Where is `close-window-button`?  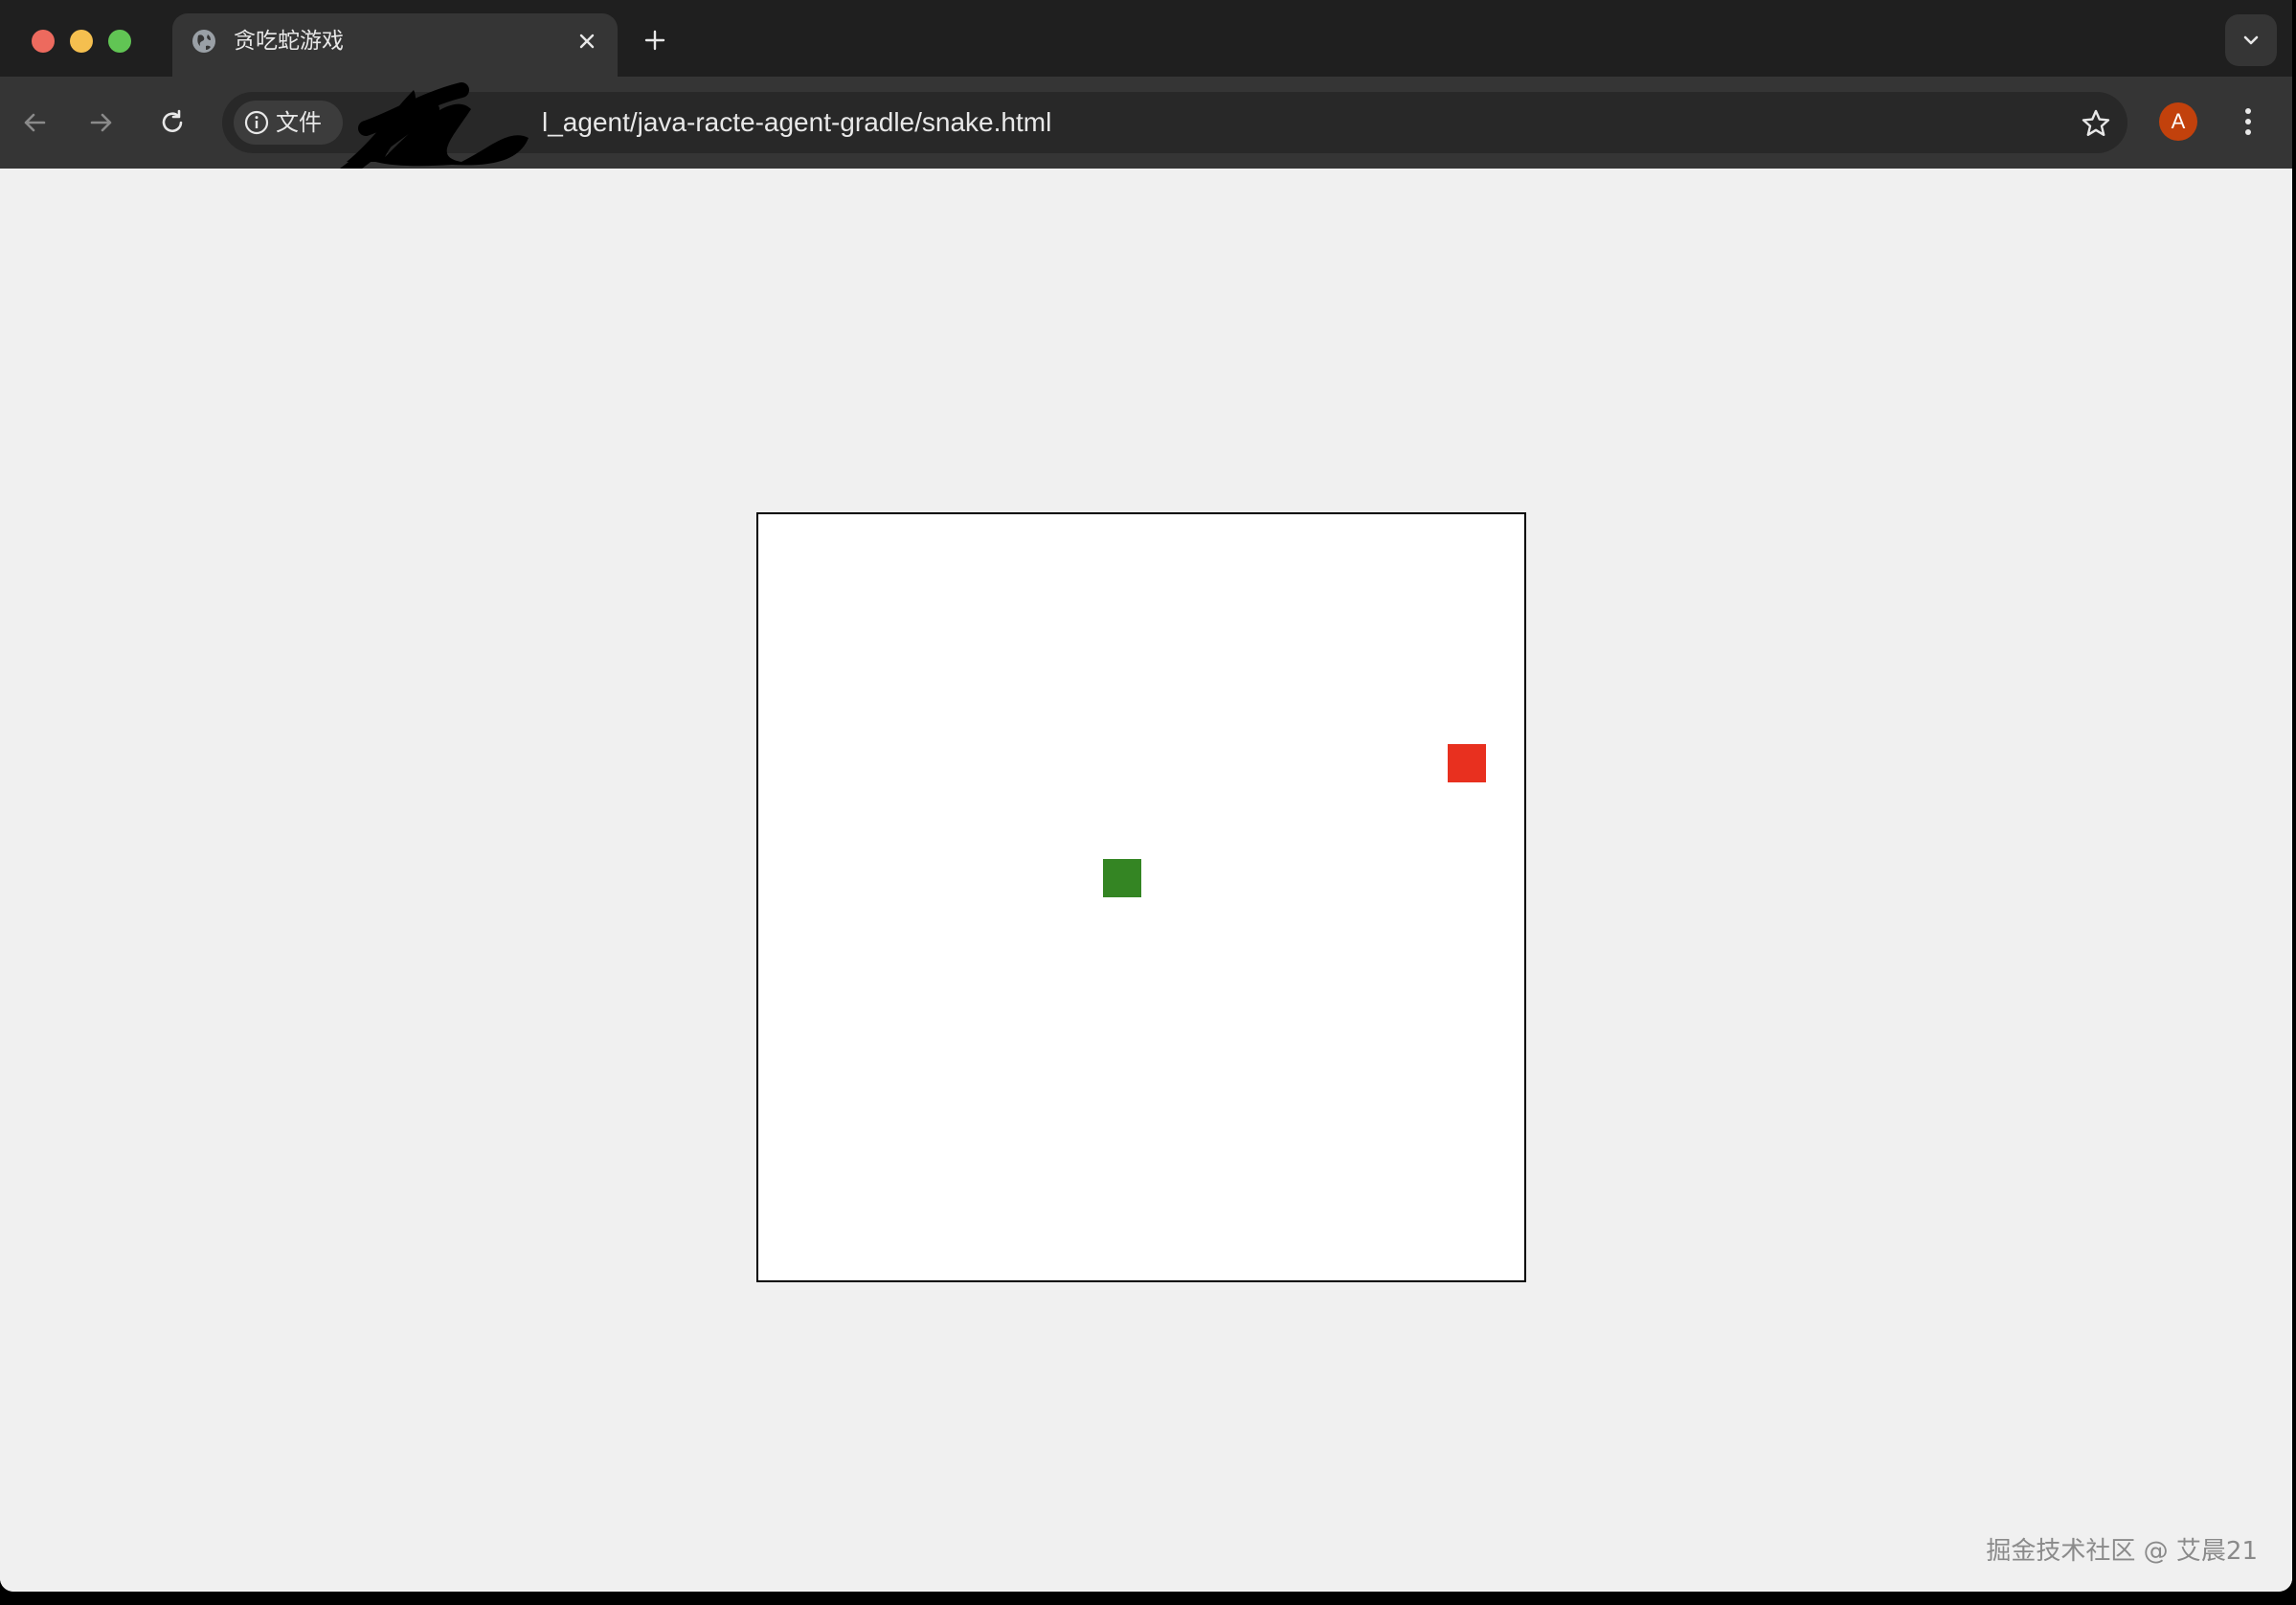 close-window-button is located at coordinates (43, 41).